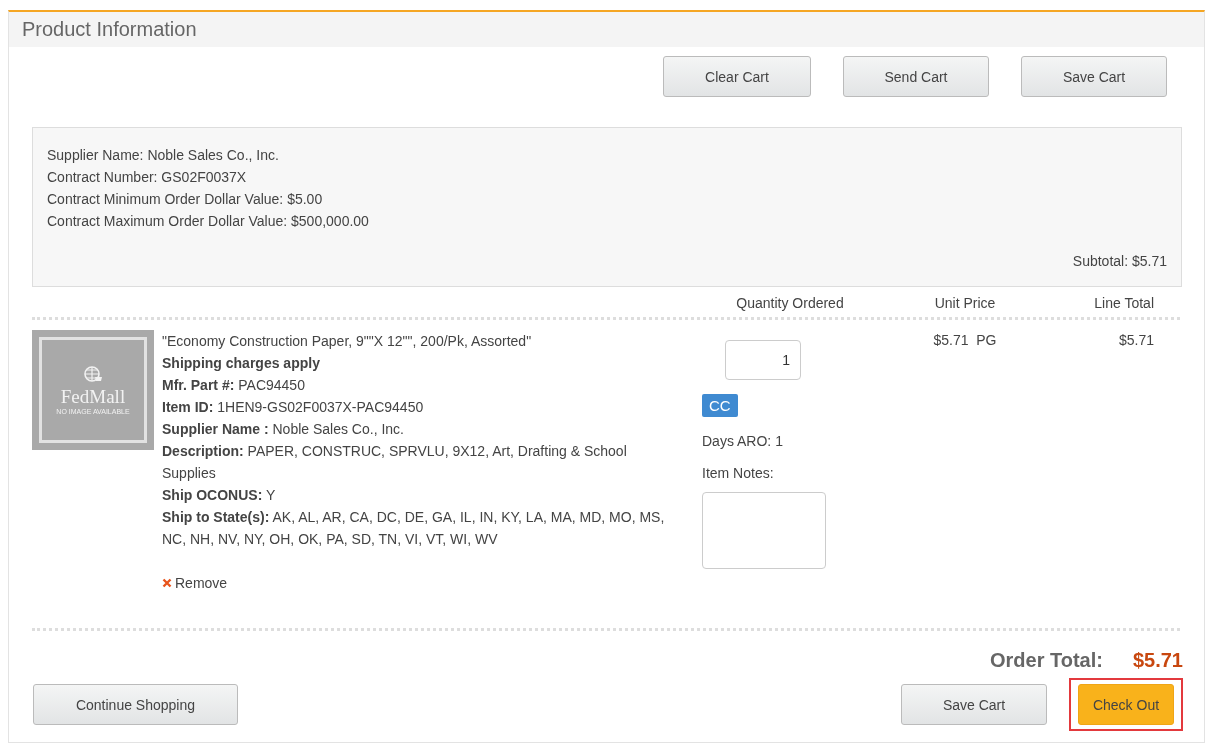 This screenshot has height=745, width=1208. I want to click on supplier-info-line: Contract Minimum Order Dollar Value: $5.00, so click(185, 199).